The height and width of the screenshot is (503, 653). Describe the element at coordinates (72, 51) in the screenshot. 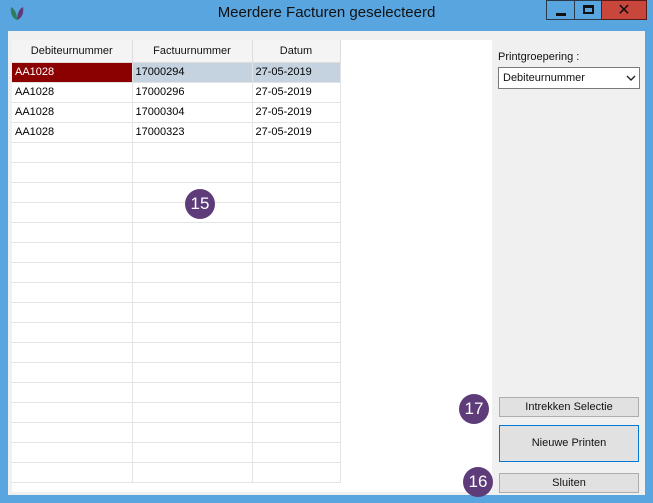

I see `column-header-debiteurnummer: Debiteurnummer` at that location.